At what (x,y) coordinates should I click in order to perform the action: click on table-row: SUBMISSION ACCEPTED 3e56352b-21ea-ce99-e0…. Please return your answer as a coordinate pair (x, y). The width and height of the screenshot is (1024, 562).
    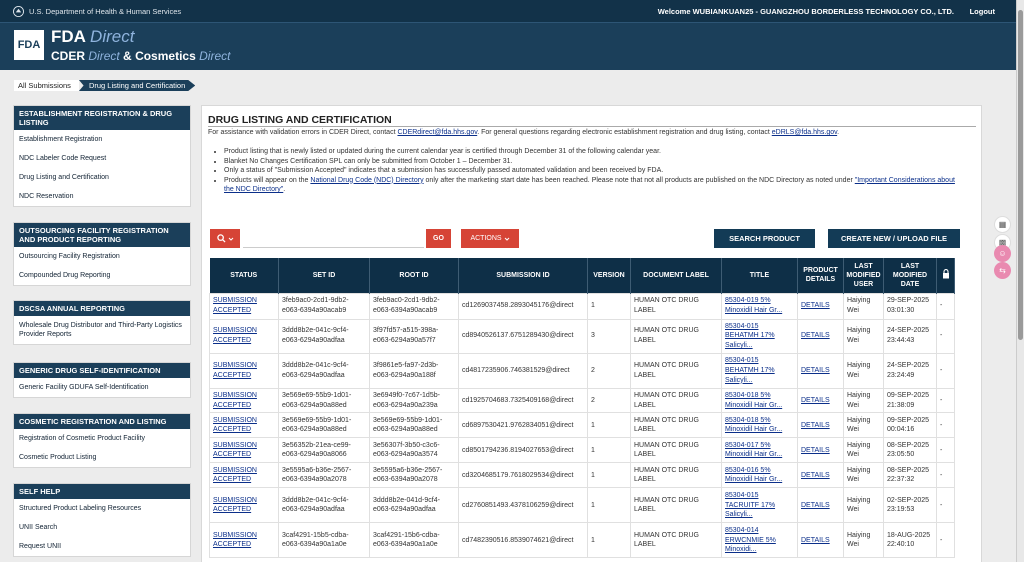
    Looking at the image, I should click on (582, 450).